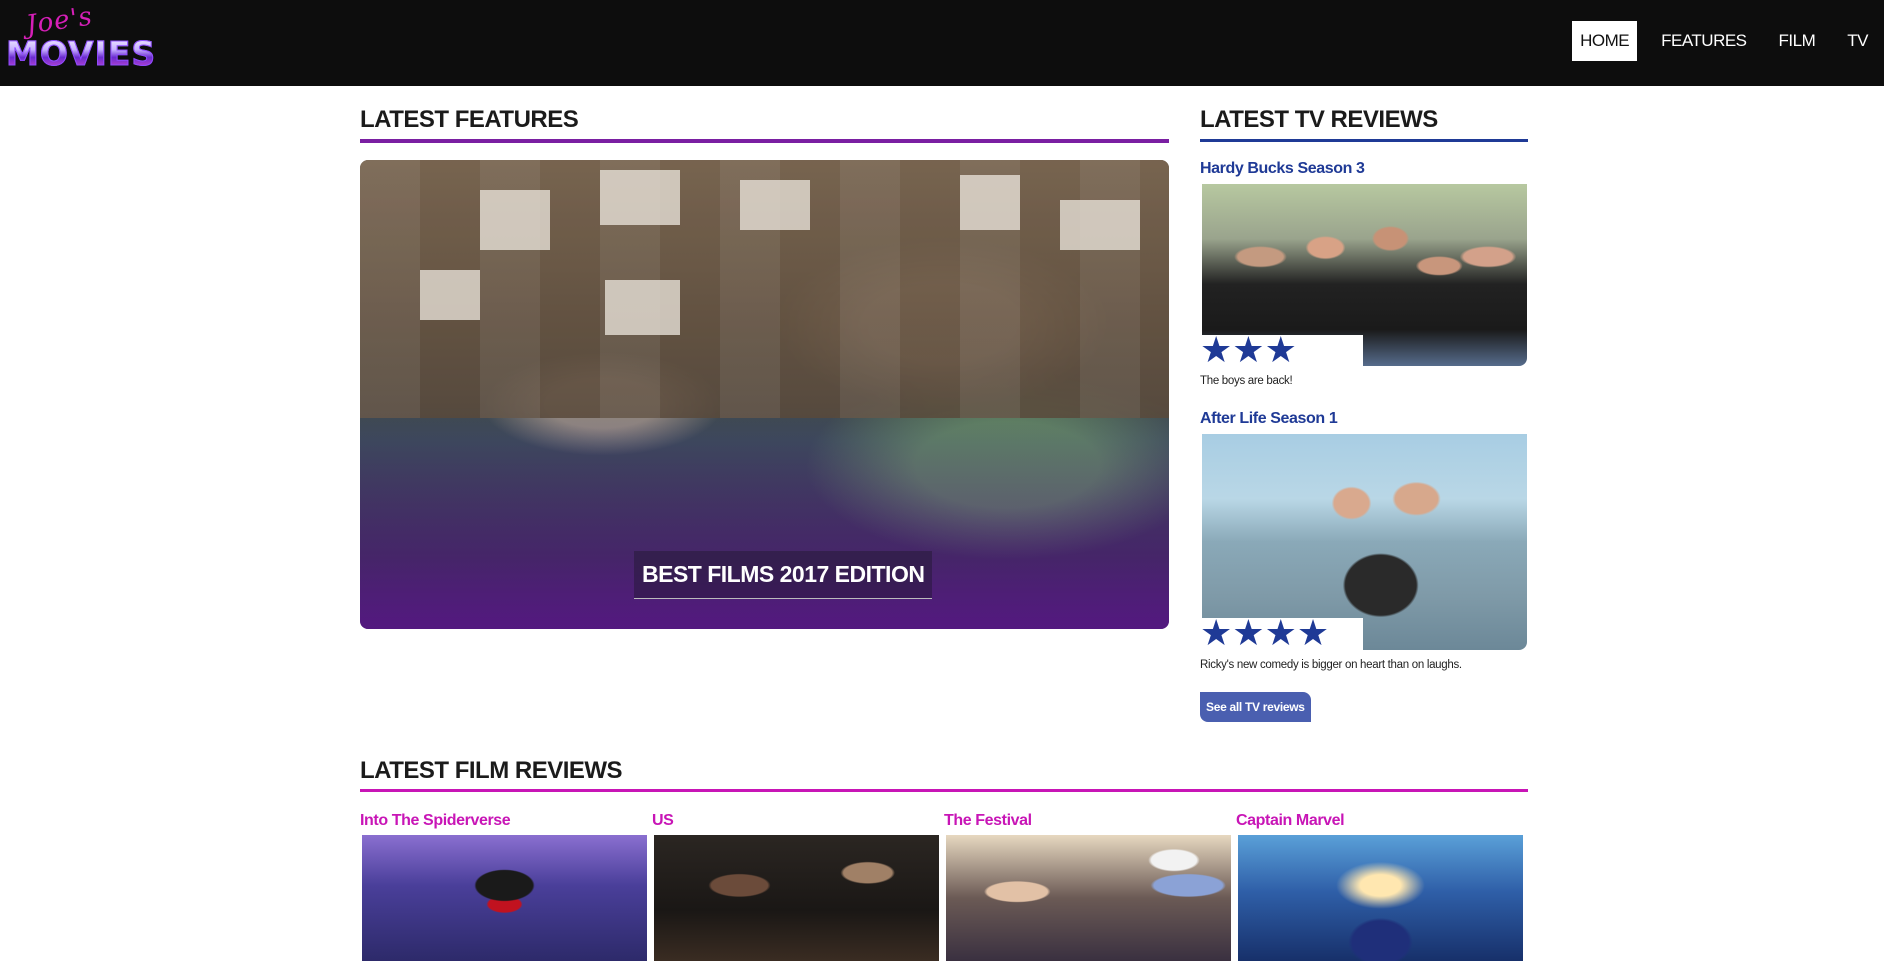  I want to click on star-rating: ★ ★ ★ ★, so click(1281, 633).